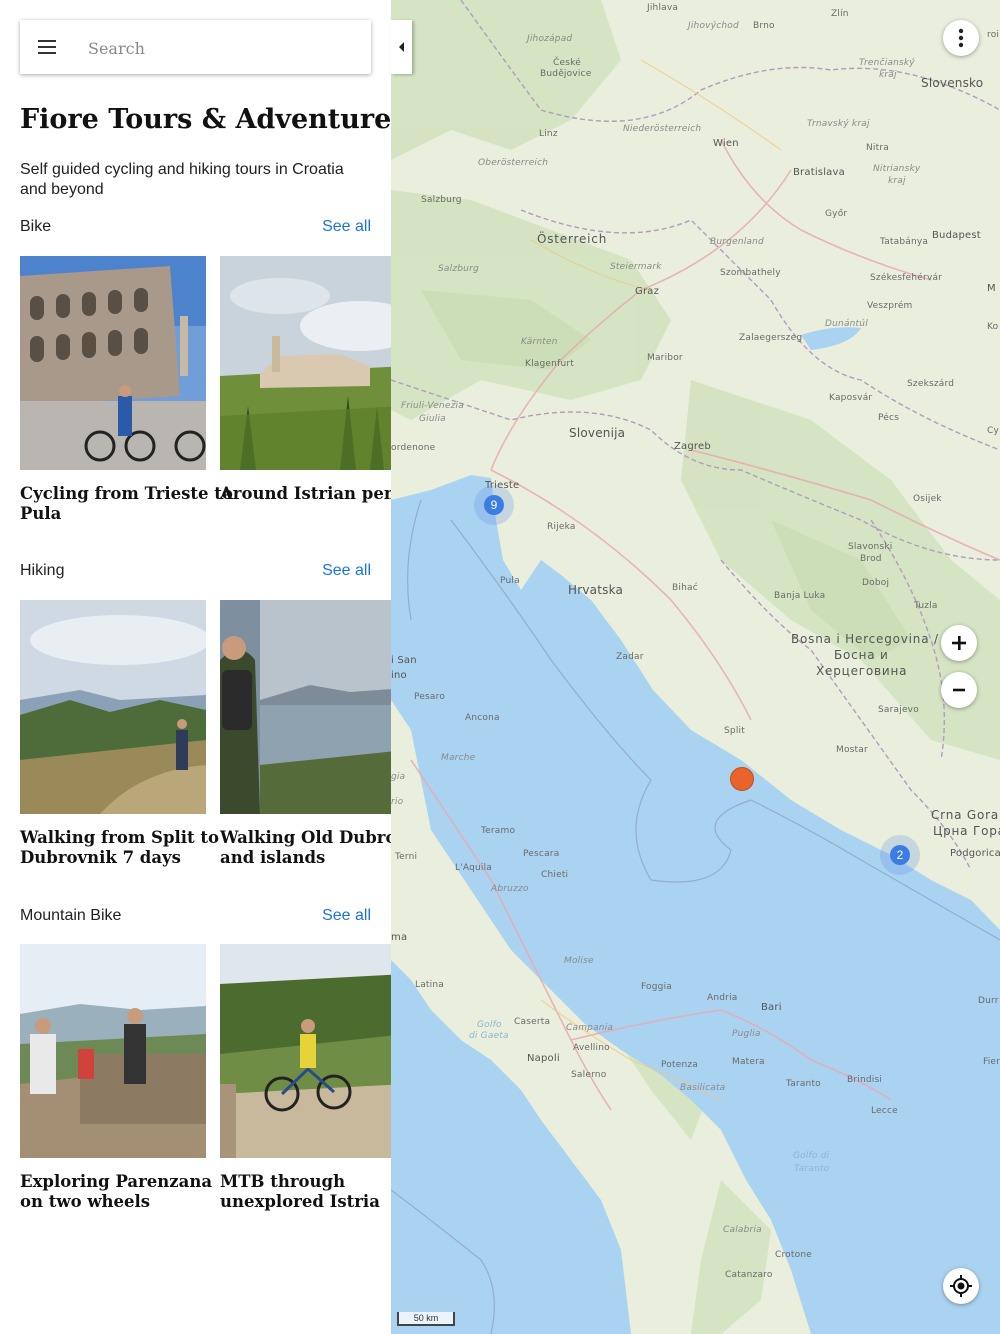 The image size is (1000, 1334). I want to click on map-label: Giulia, so click(432, 419).